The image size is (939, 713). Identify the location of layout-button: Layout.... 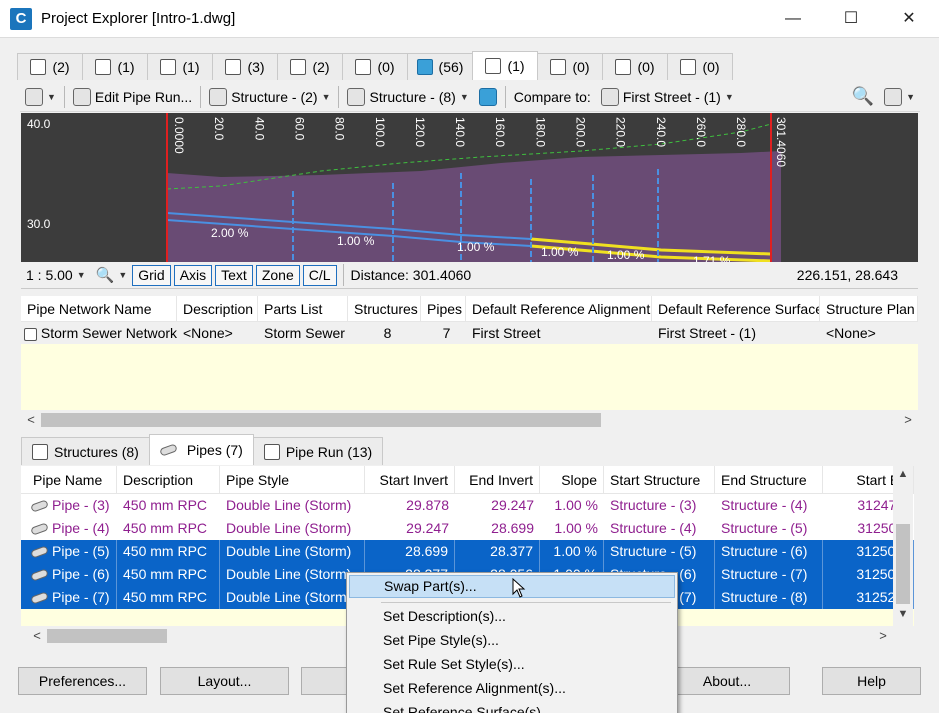
(224, 681).